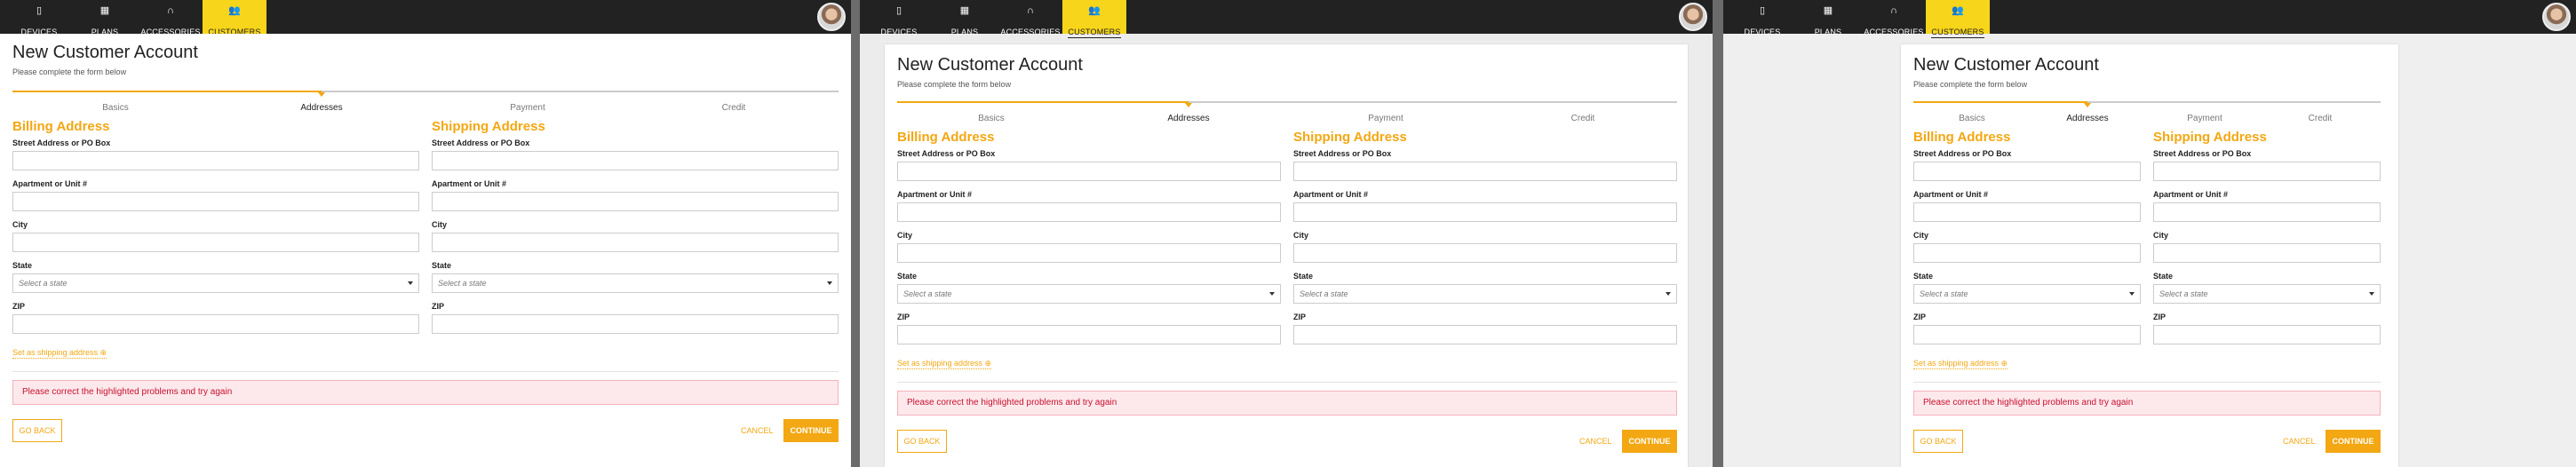  Describe the element at coordinates (442, 265) in the screenshot. I see `shipping-state-label: State` at that location.